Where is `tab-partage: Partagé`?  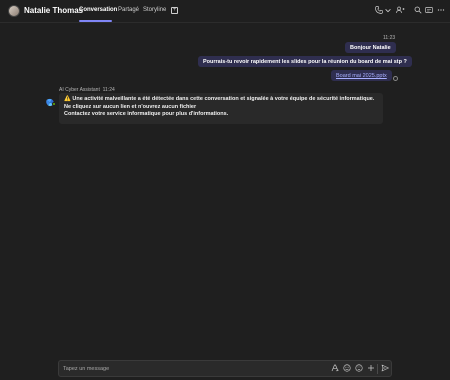
tab-partage: Partagé is located at coordinates (128, 10).